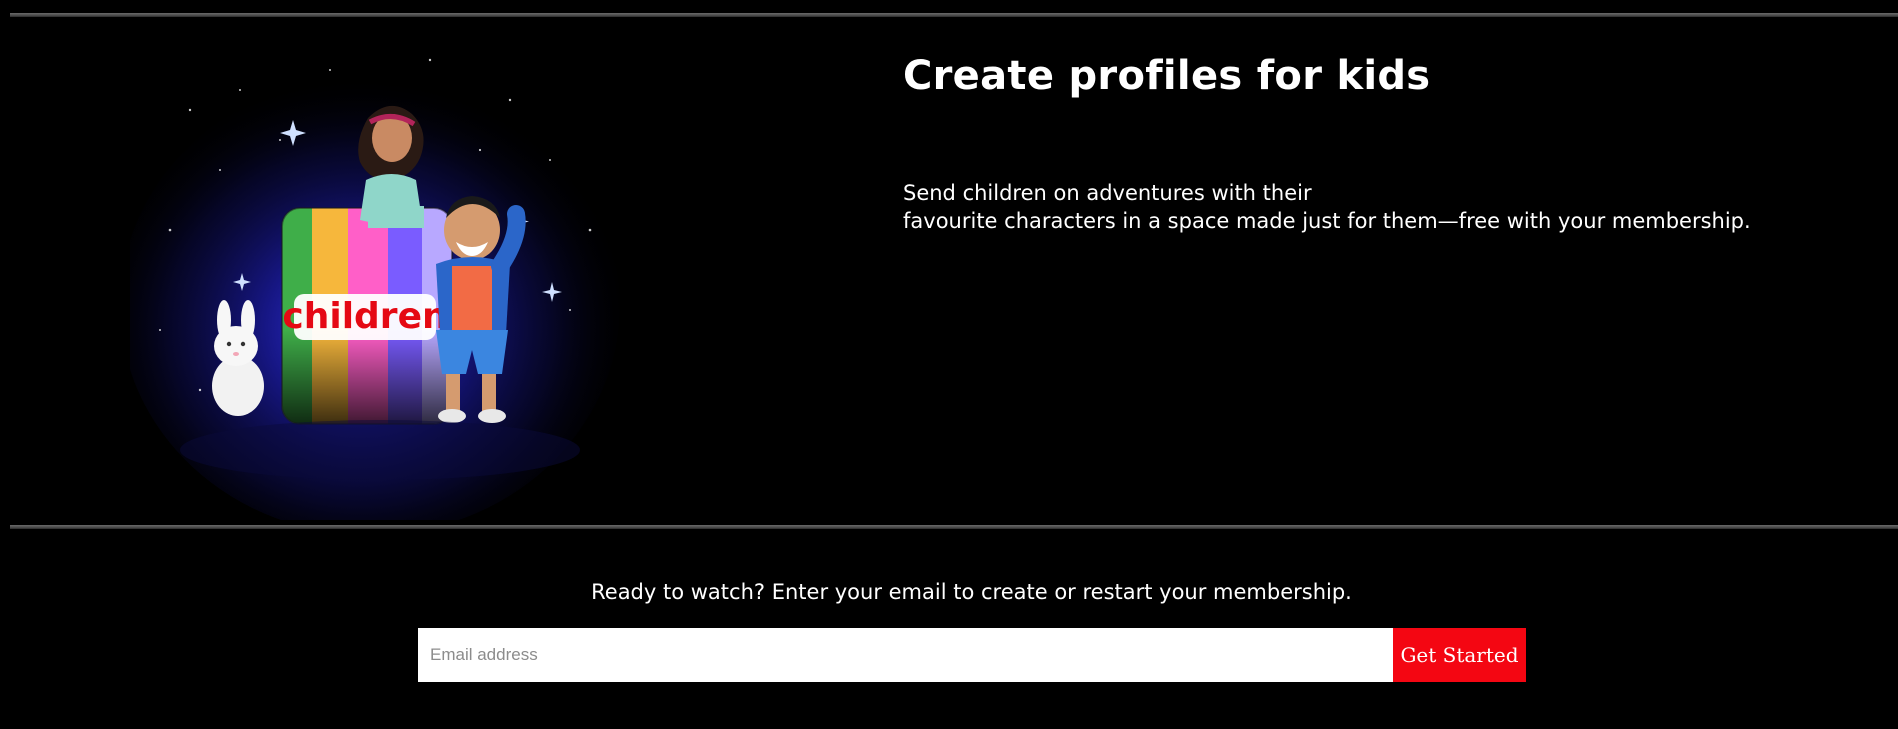  Describe the element at coordinates (391, 166) in the screenshot. I see `girl-character-icon` at that location.